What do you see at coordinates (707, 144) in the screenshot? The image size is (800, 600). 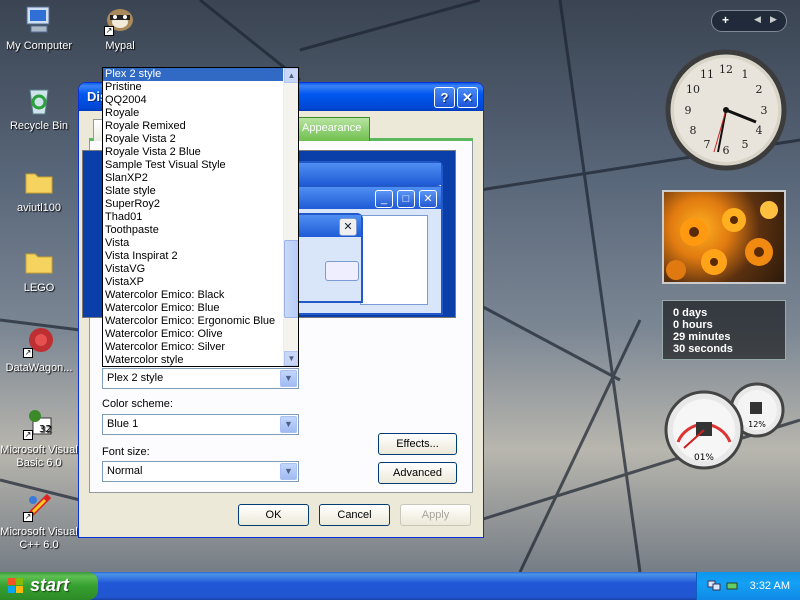 I see `clock-number: 7` at bounding box center [707, 144].